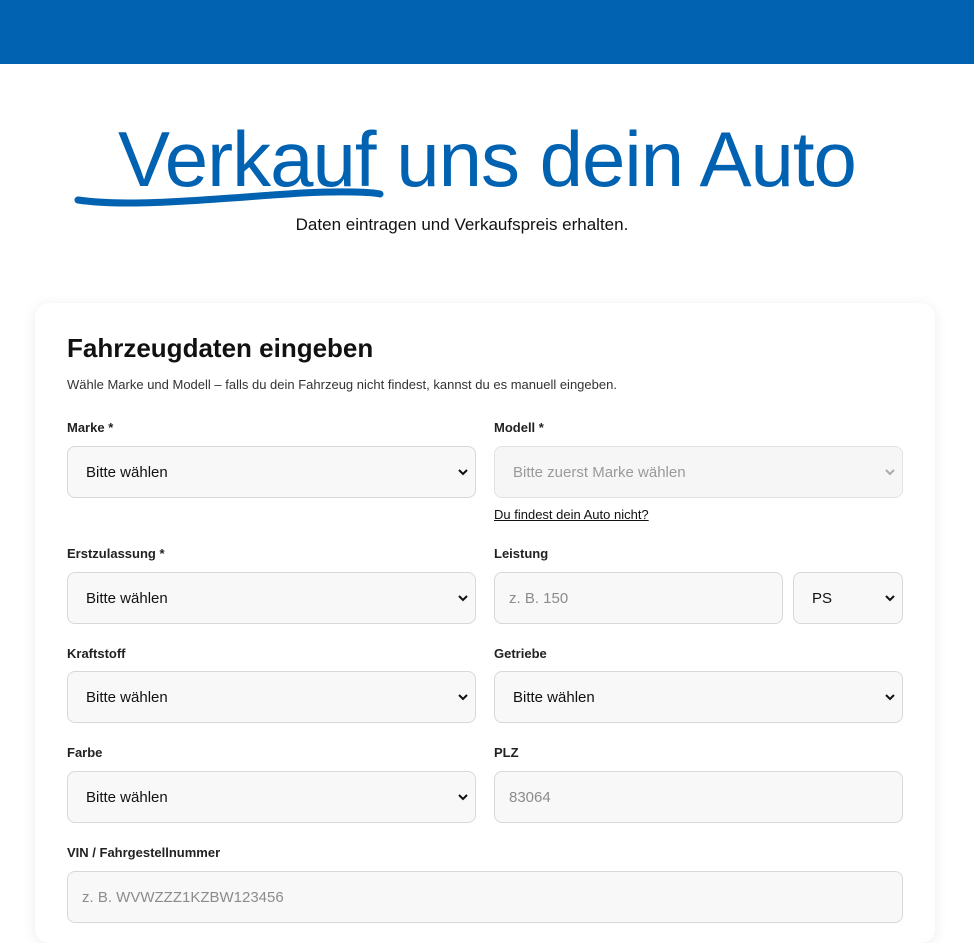 Image resolution: width=974 pixels, height=943 pixels. What do you see at coordinates (271, 598) in the screenshot?
I see `erstzulassung-select: Bitte wählen` at bounding box center [271, 598].